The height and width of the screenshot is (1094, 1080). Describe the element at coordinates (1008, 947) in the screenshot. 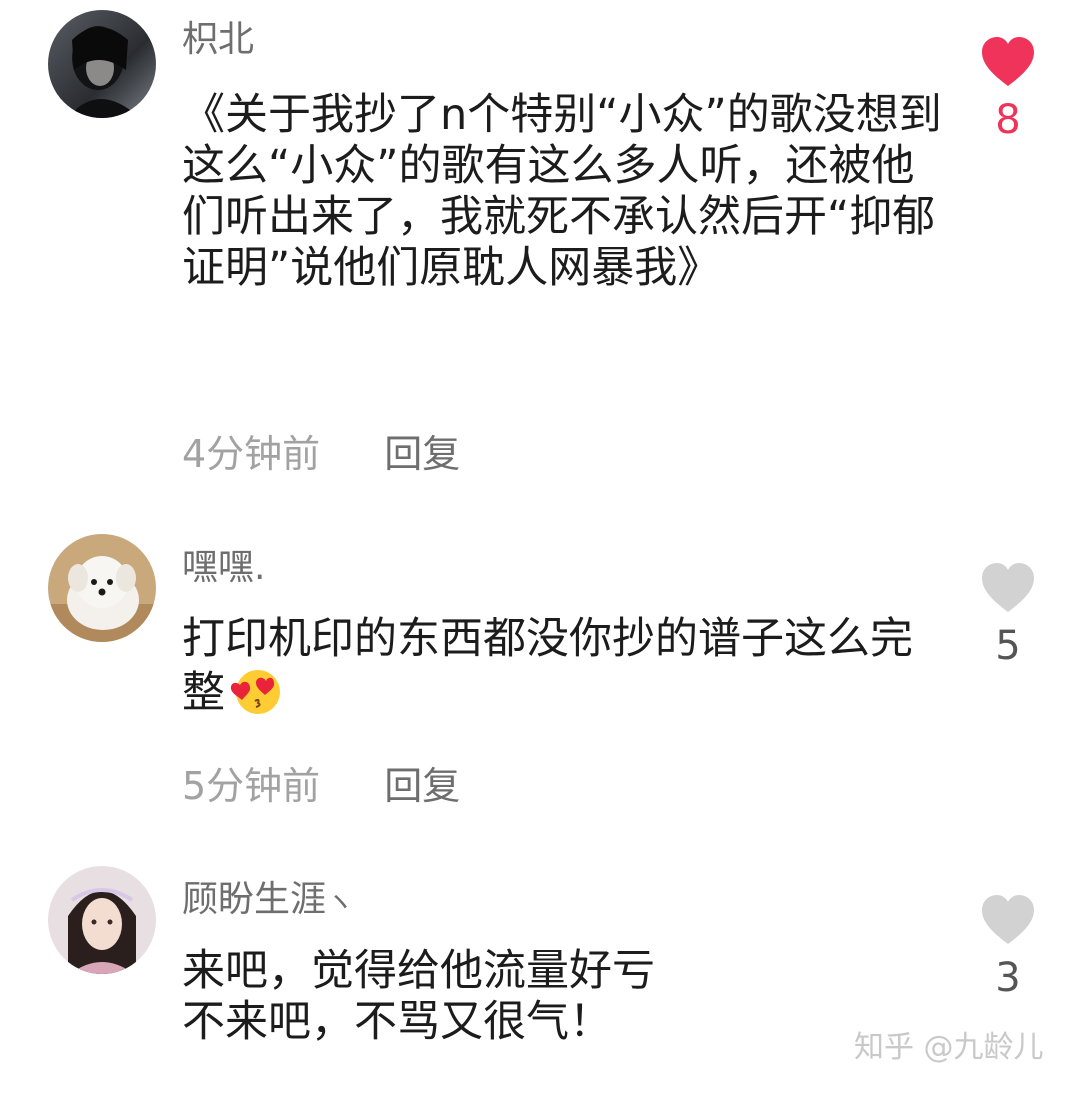

I see `like-control: 3` at that location.